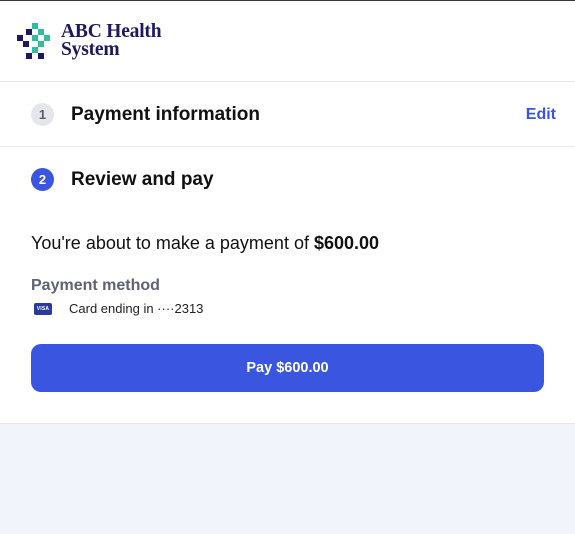 The image size is (575, 534). I want to click on payment-method-row: VISA Card ending in ····2313, so click(118, 308).